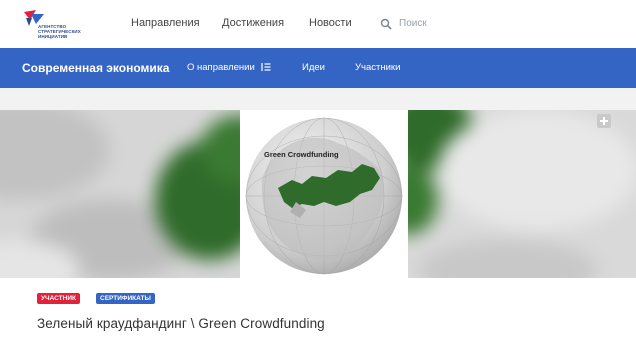  Describe the element at coordinates (301, 154) in the screenshot. I see `globe-map-label: Green Crowdfunding` at that location.